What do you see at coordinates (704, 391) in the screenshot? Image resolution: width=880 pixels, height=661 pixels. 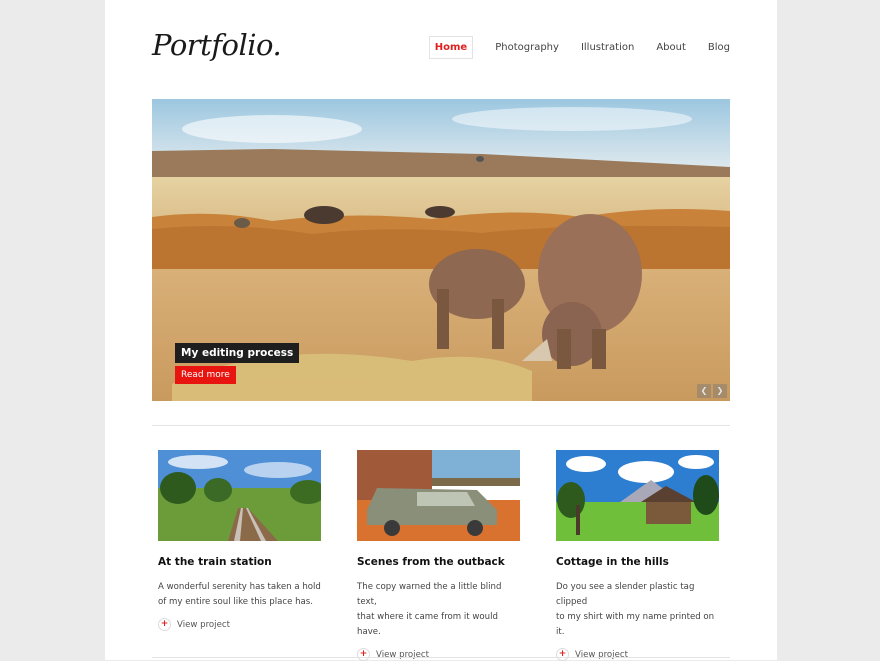 I see `chevron-left-icon: ❮` at bounding box center [704, 391].